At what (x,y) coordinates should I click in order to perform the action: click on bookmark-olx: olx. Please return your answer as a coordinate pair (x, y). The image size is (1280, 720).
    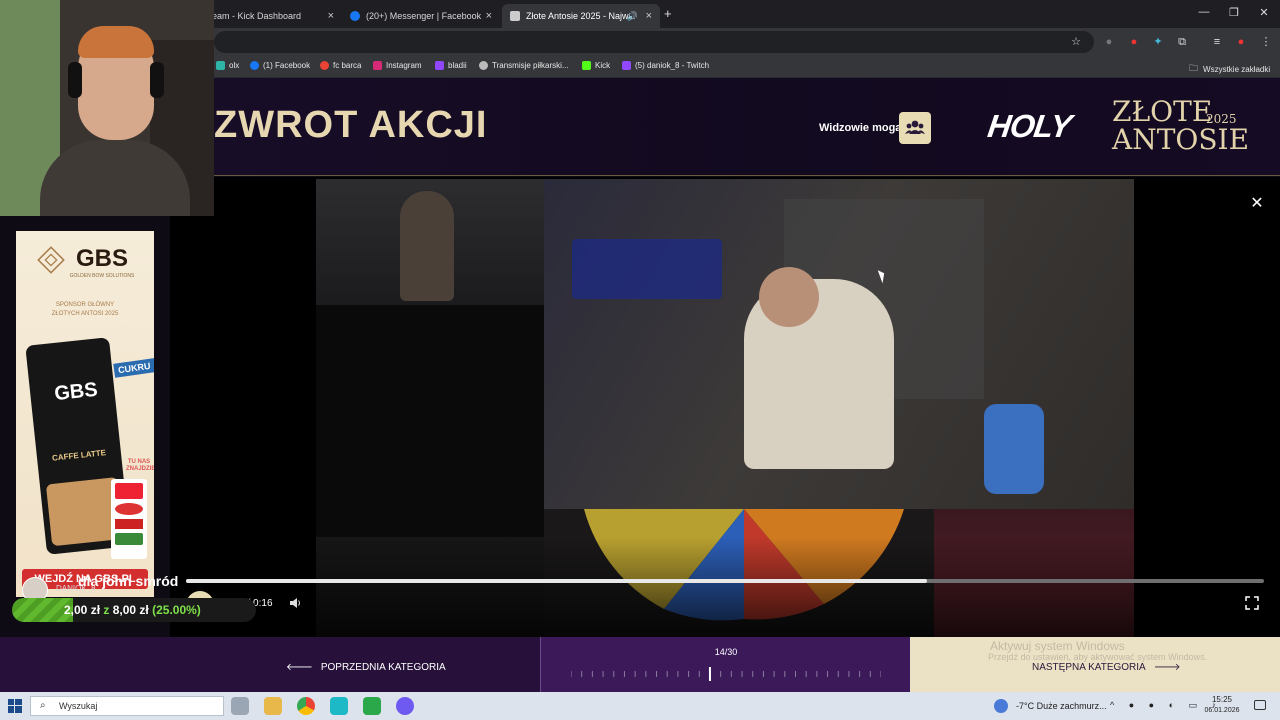
    Looking at the image, I should click on (227, 65).